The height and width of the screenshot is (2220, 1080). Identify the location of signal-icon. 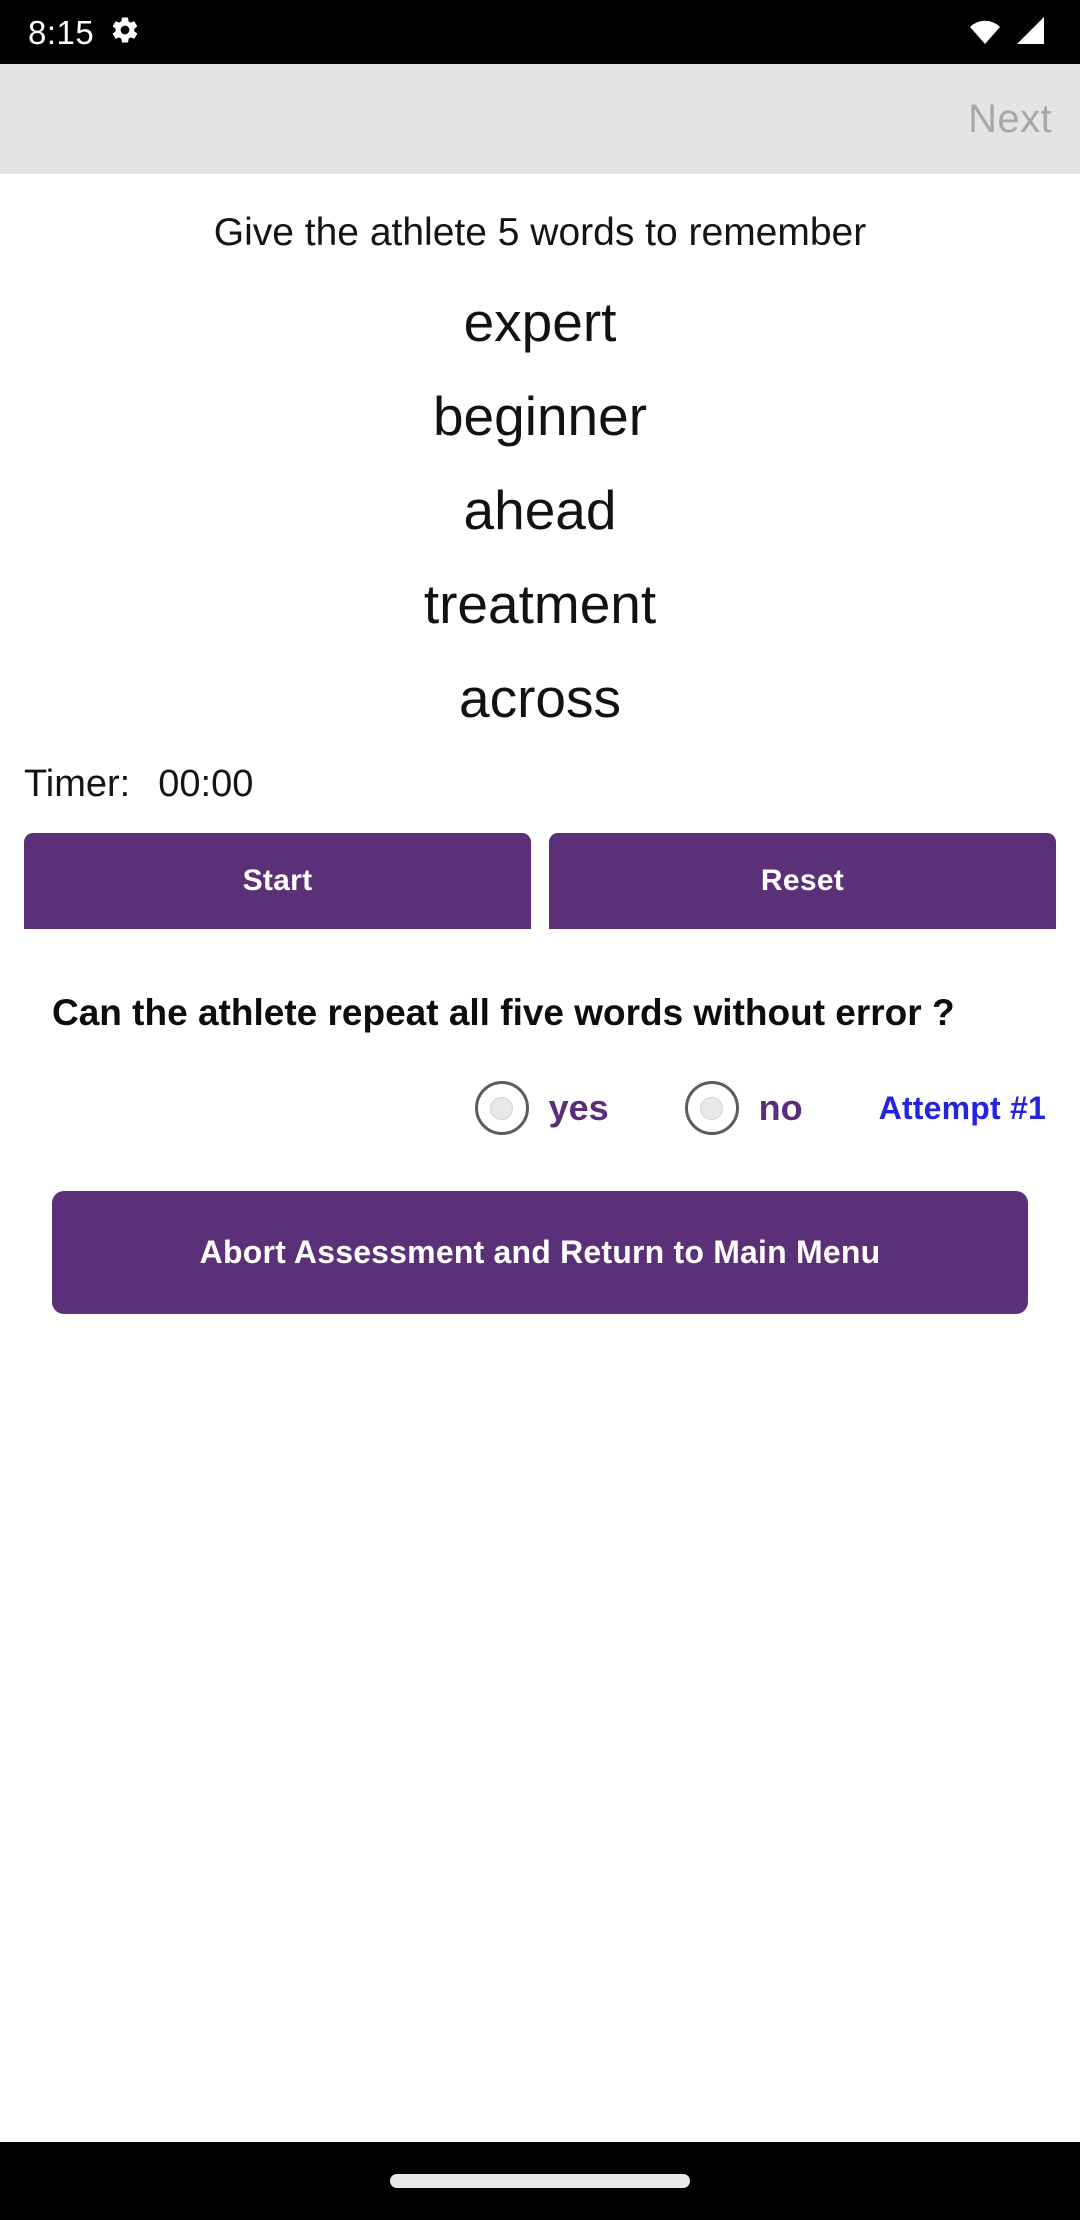
(1029, 32).